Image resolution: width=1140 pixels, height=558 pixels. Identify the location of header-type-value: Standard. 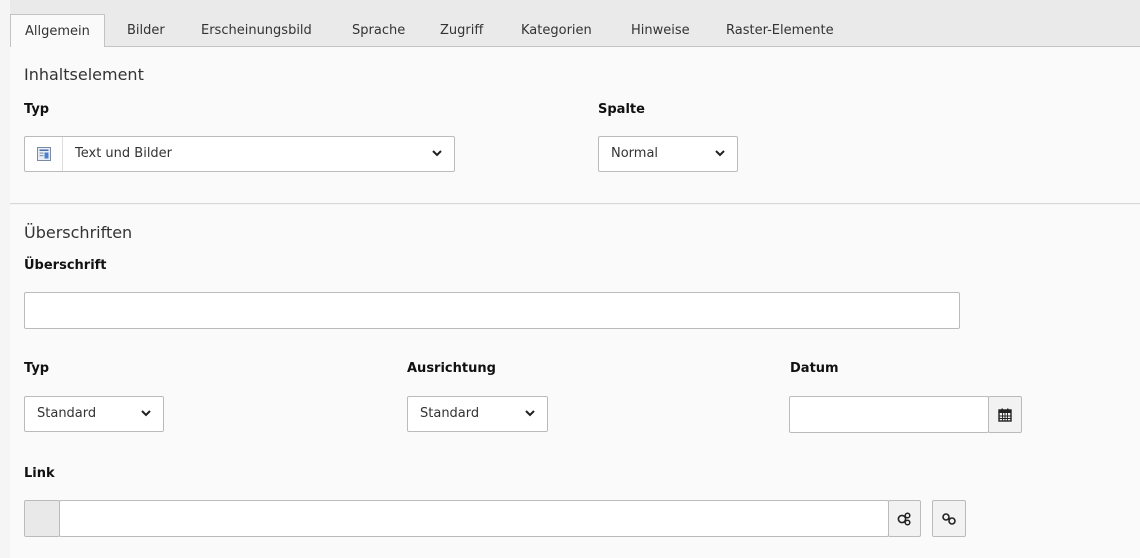
(67, 413).